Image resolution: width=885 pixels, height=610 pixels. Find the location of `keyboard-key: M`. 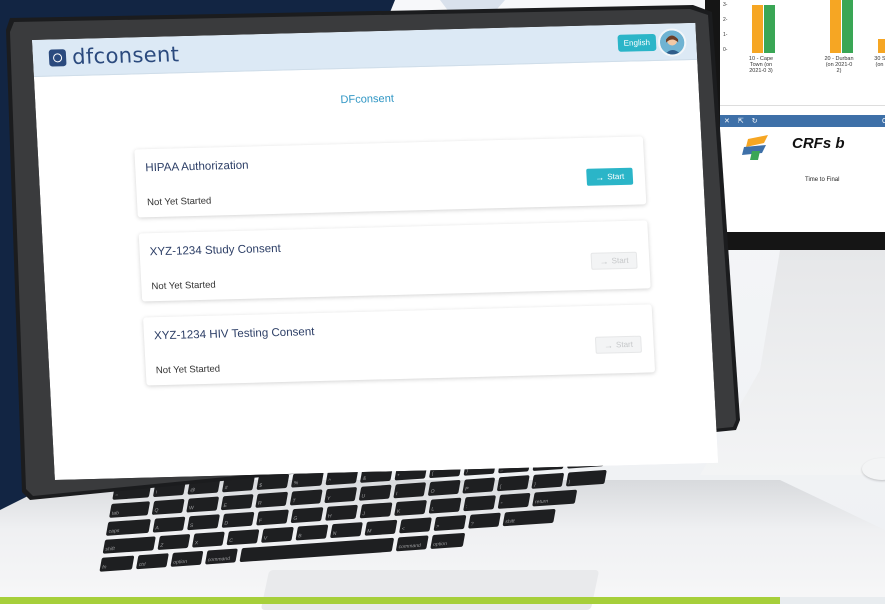

keyboard-key: M is located at coordinates (381, 527).